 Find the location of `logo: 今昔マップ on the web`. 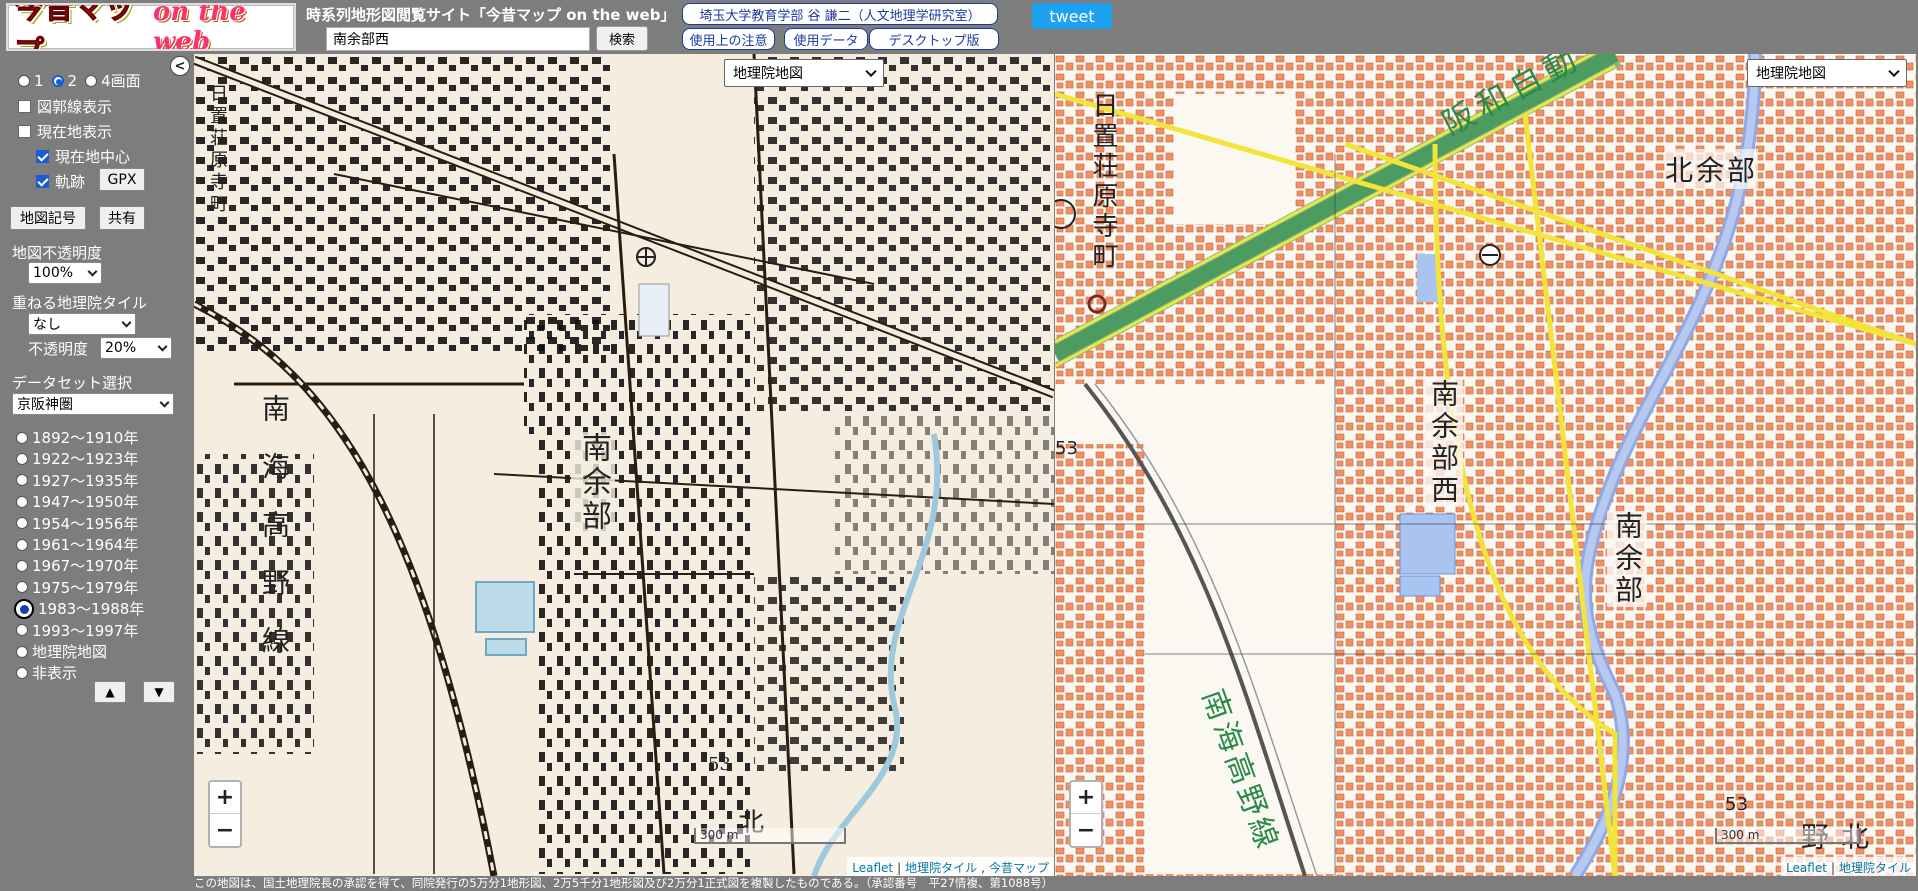

logo: 今昔マップ on the web is located at coordinates (151, 27).